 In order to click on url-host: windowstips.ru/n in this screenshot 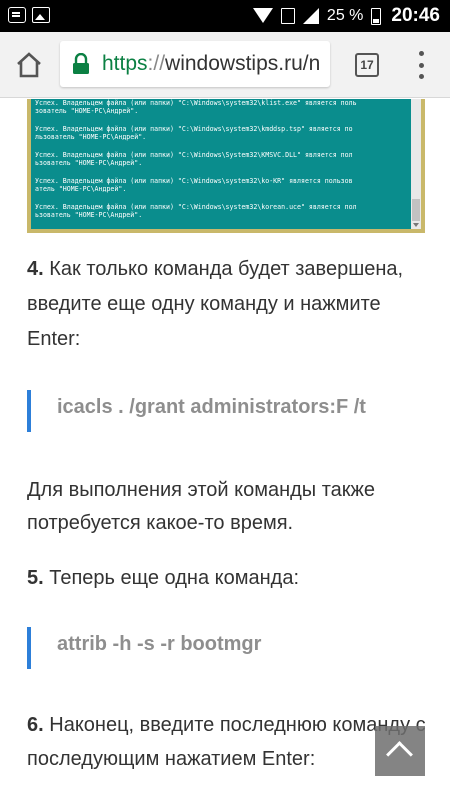, I will do `click(243, 63)`.